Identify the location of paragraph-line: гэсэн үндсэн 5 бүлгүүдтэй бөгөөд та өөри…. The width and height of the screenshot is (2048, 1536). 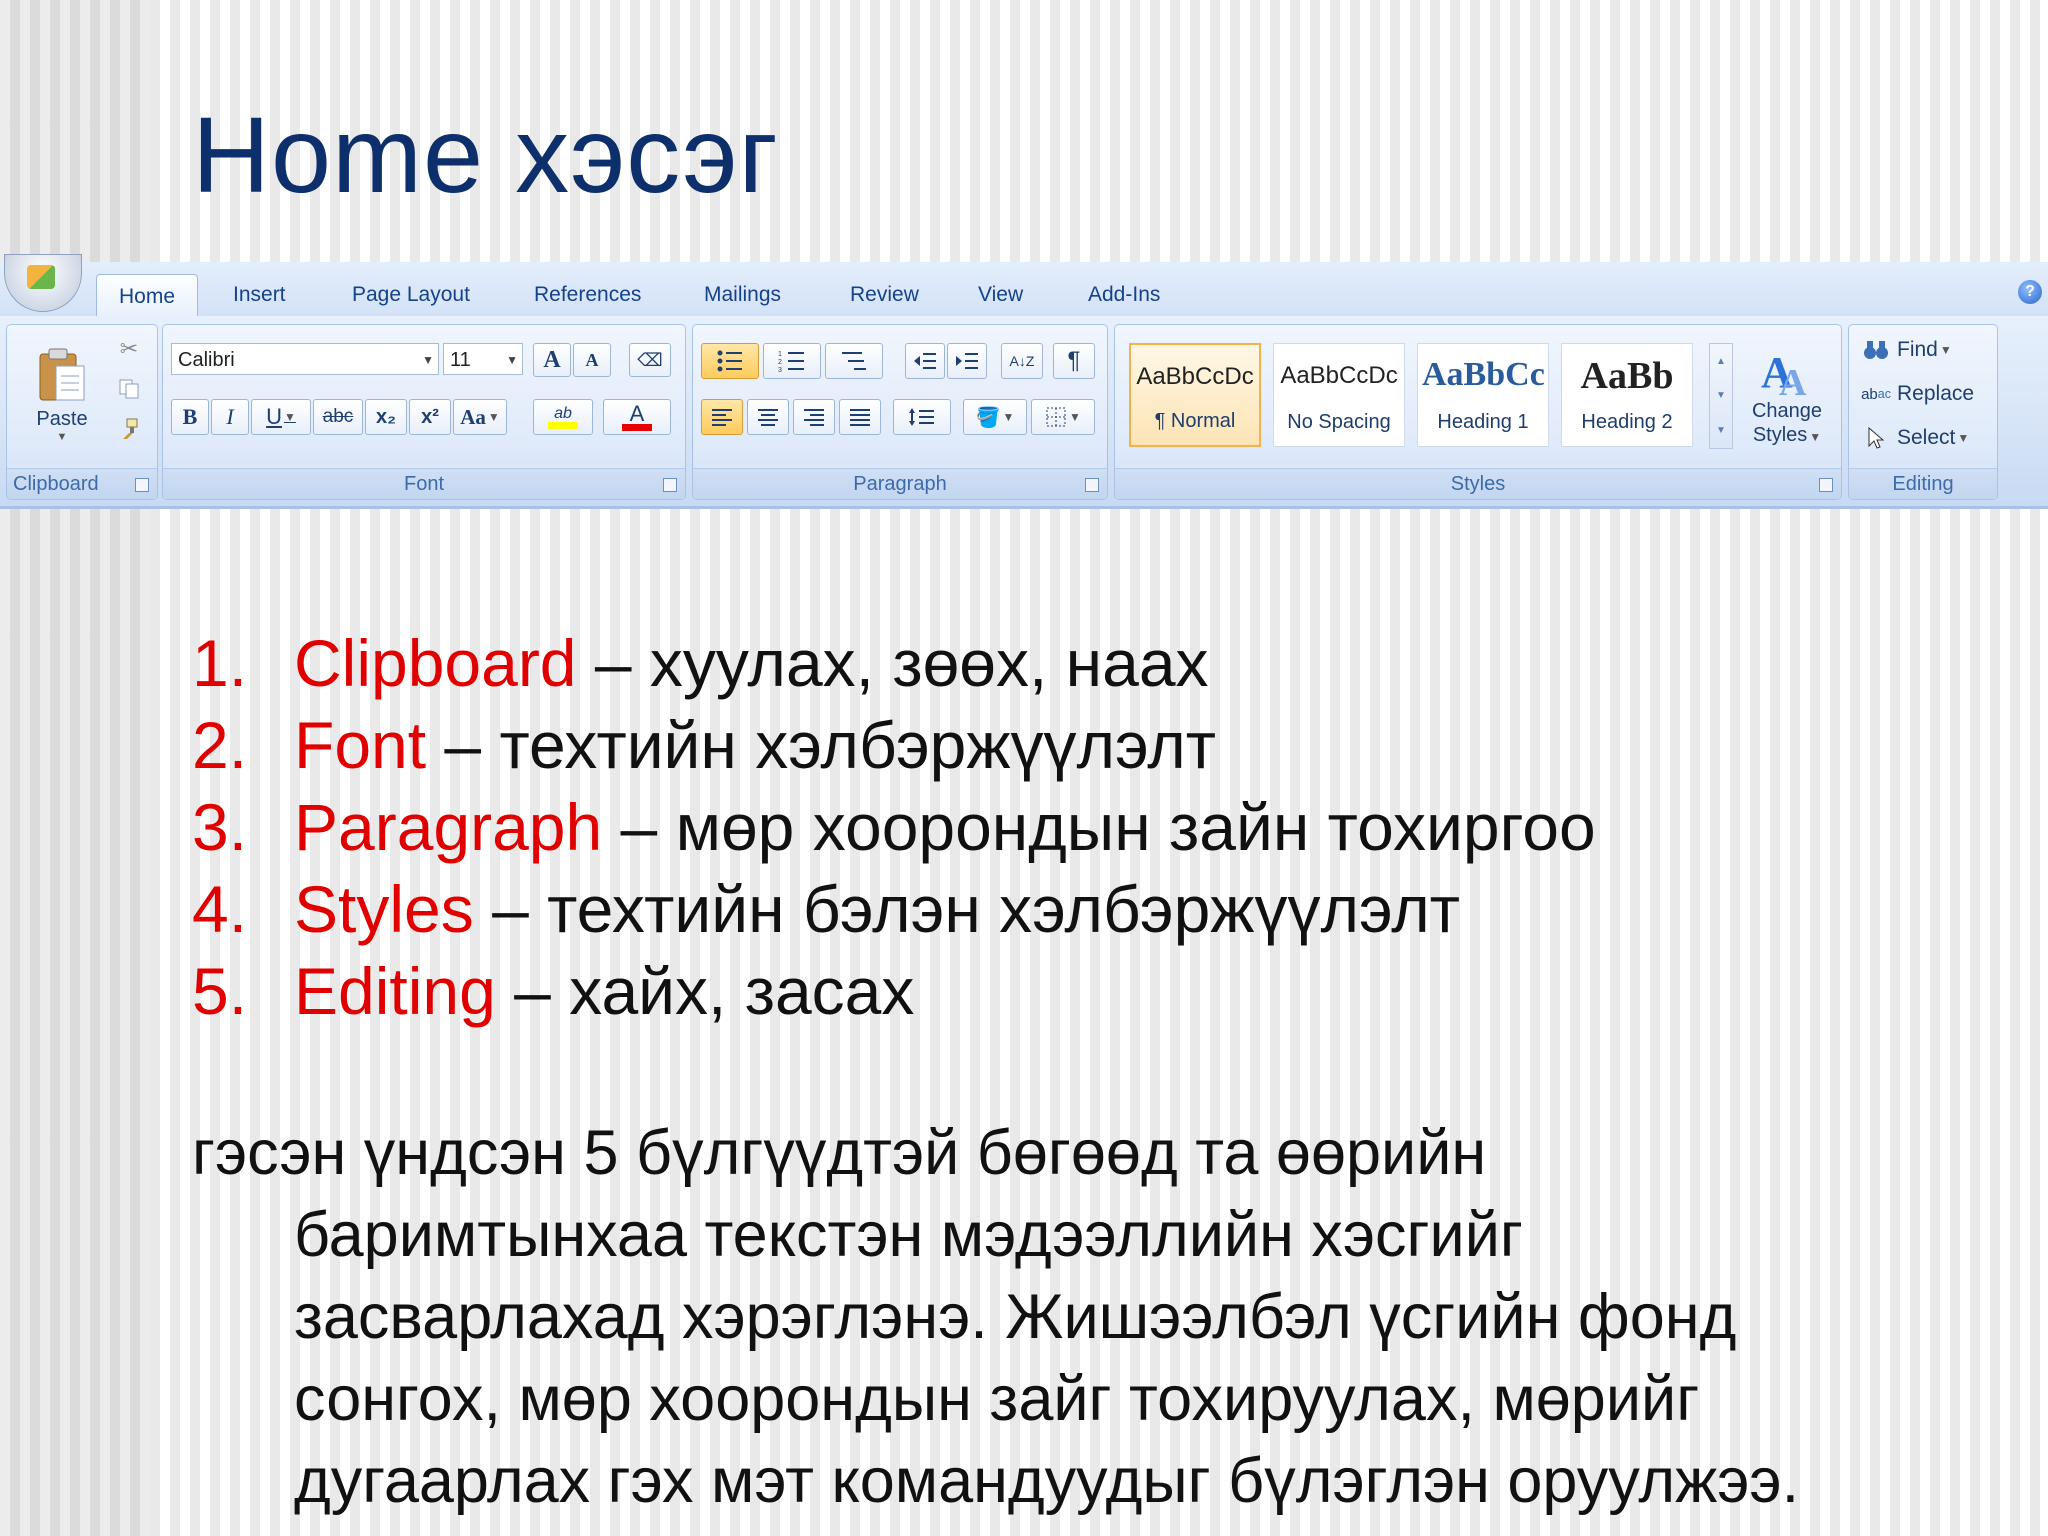
(839, 1153).